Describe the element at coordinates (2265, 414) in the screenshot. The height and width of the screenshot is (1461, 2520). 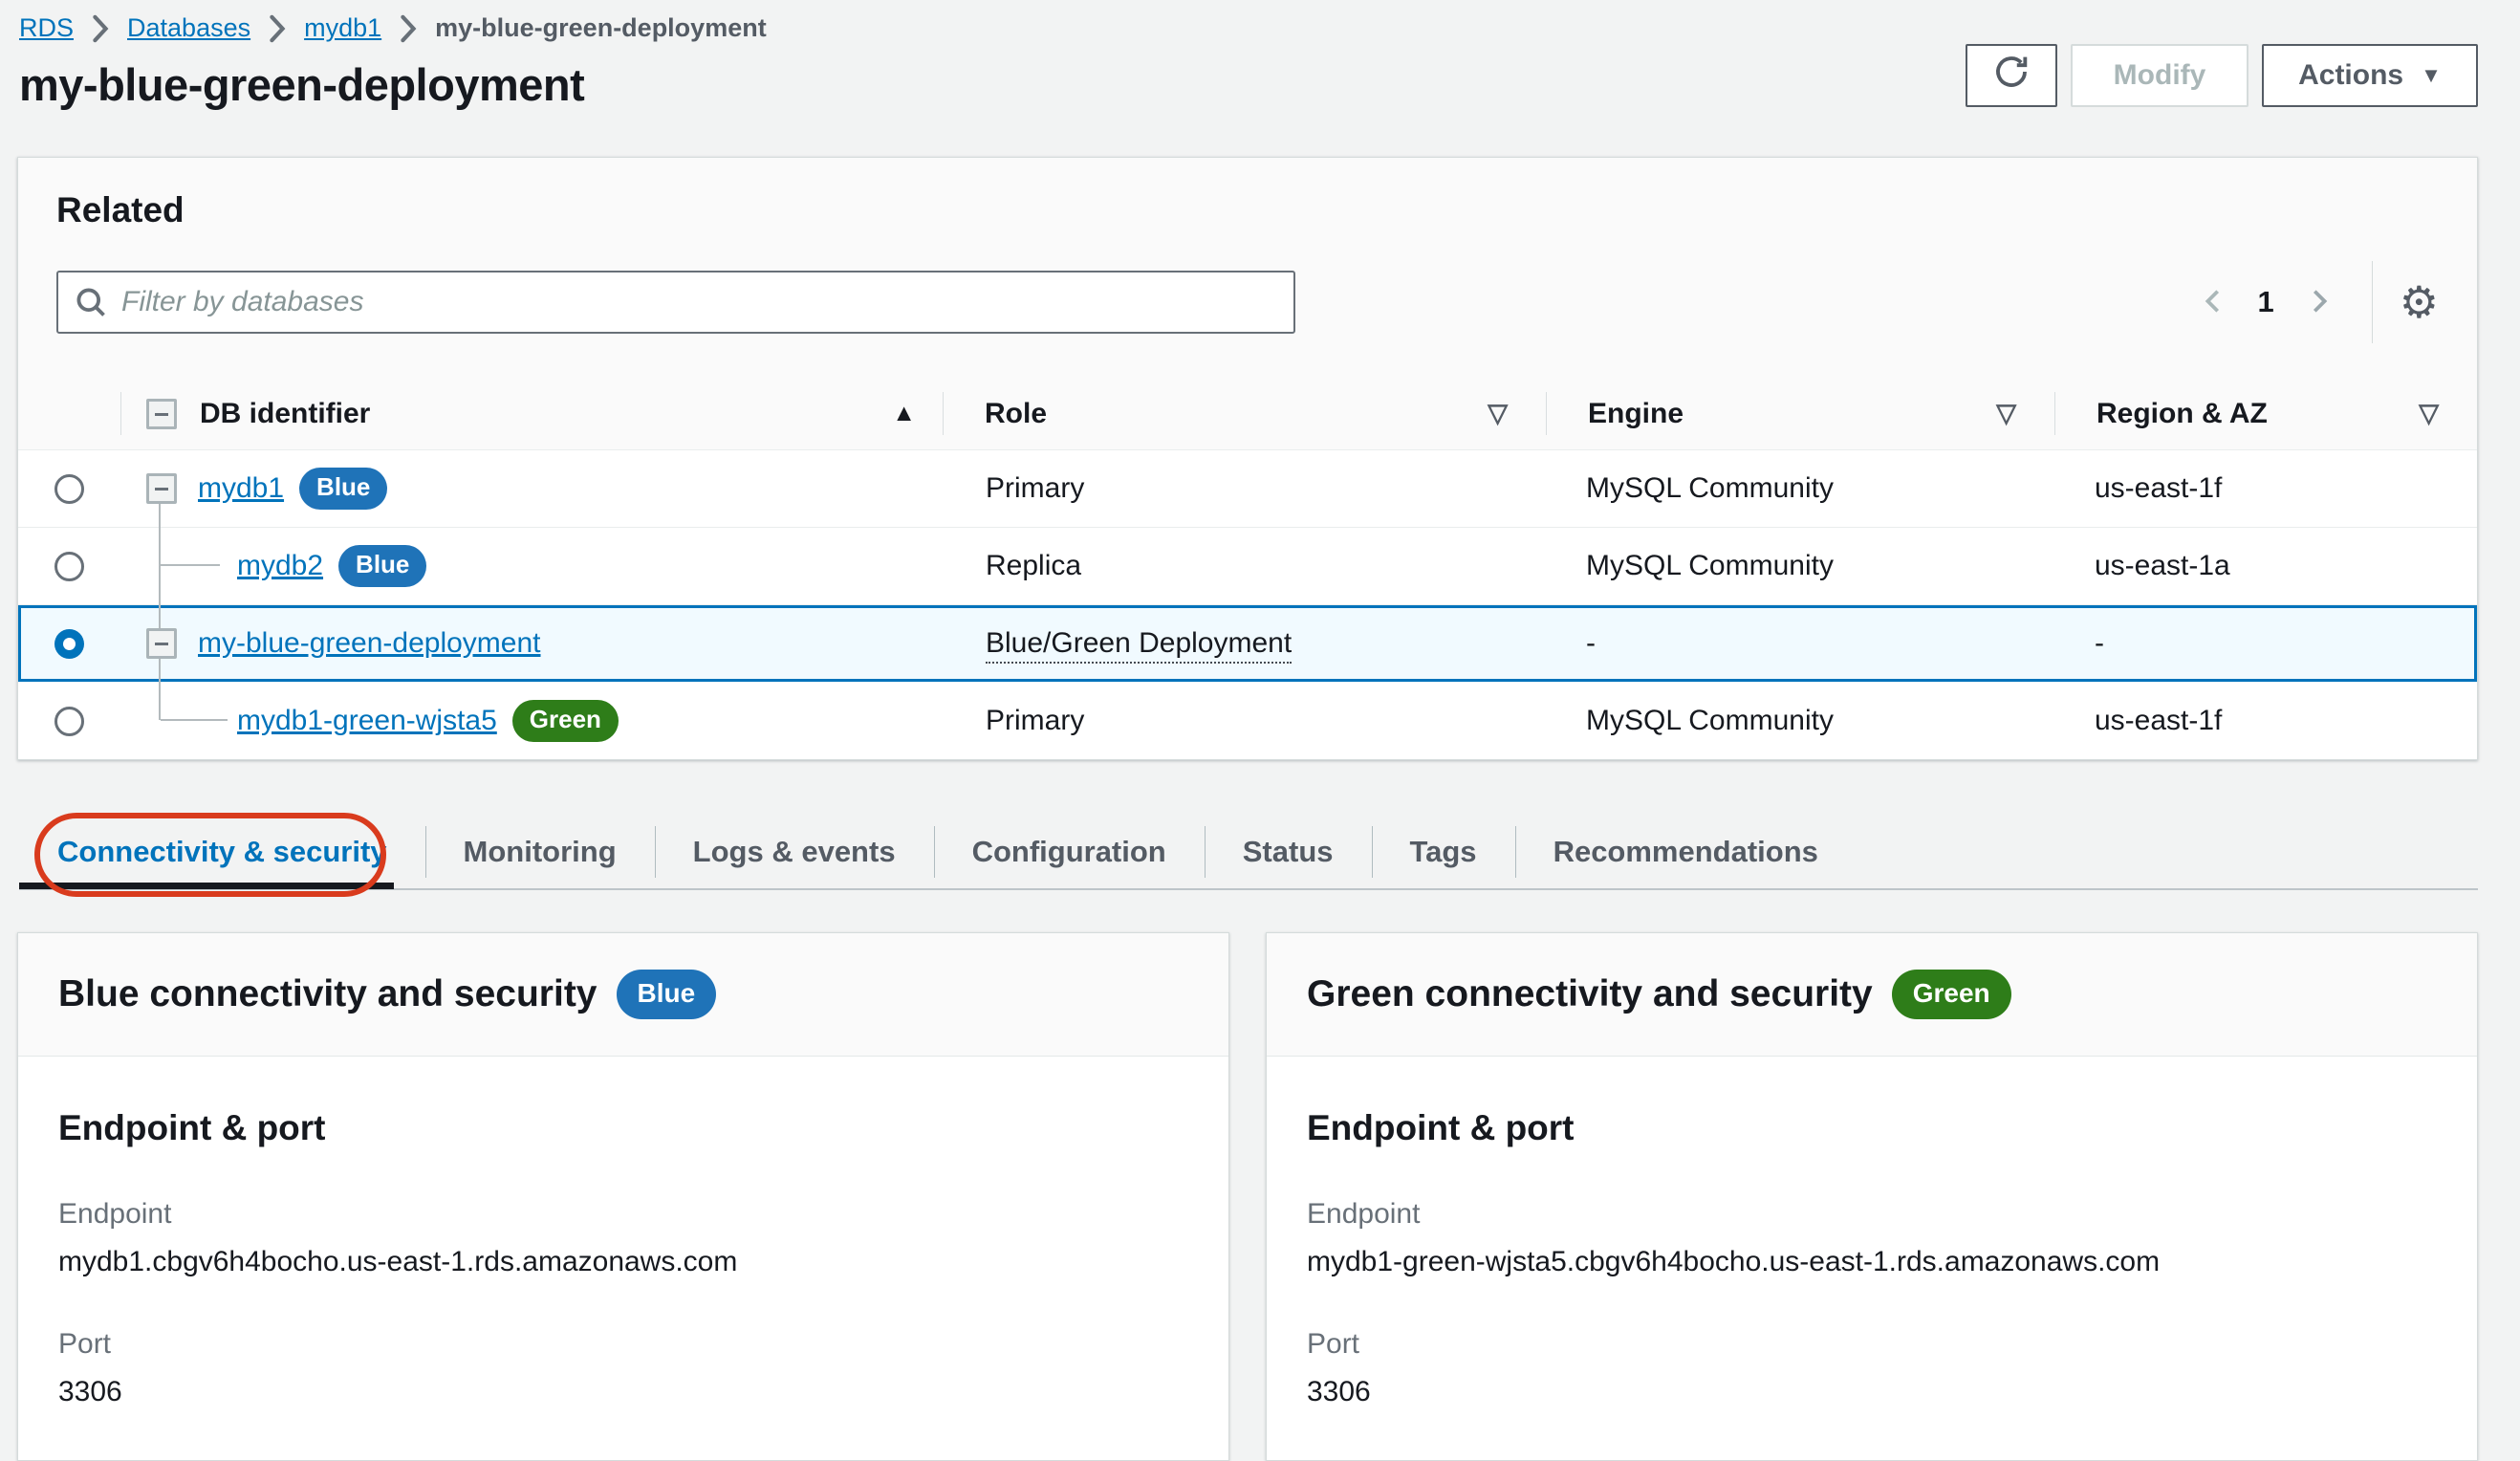
I see `column-header-region-az: Region & AZ ▽` at that location.